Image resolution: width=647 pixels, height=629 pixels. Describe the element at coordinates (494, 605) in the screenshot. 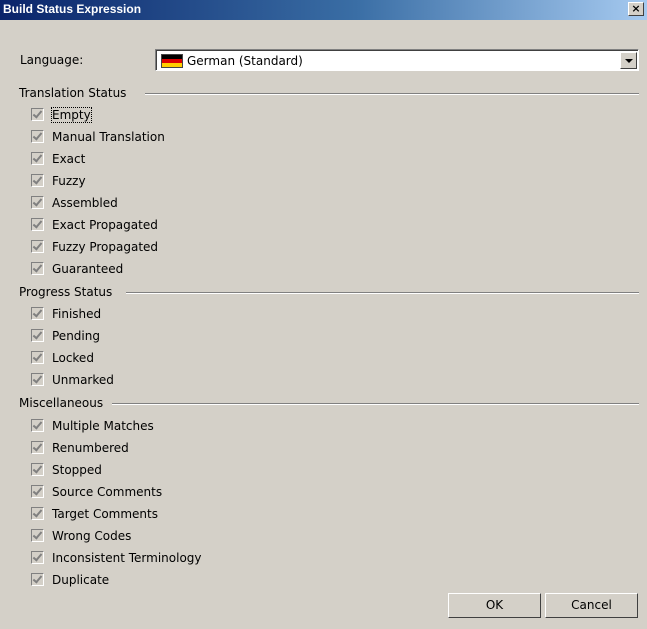

I see `ok-button: OK` at that location.